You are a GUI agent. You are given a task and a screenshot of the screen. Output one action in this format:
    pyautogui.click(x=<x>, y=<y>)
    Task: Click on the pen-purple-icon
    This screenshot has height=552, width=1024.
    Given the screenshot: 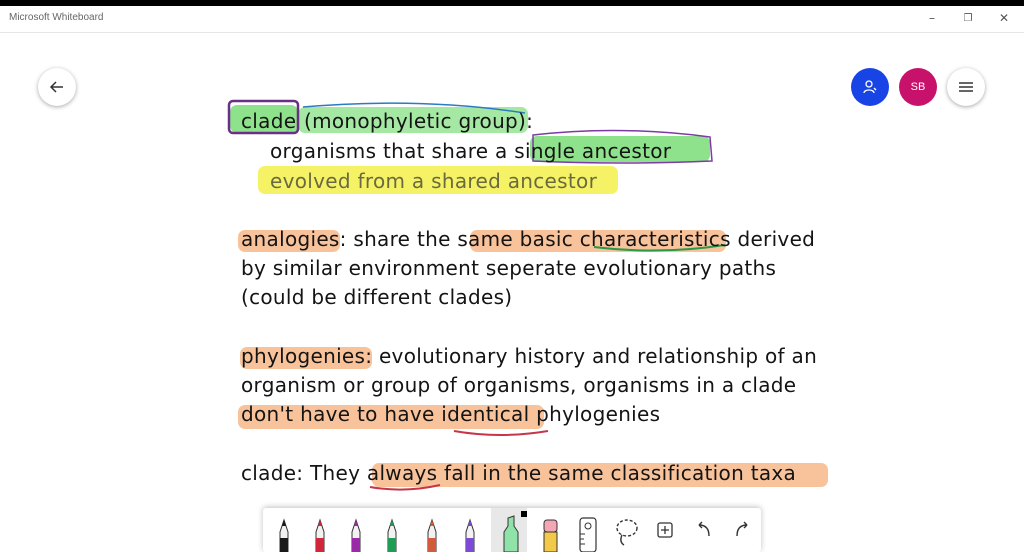 What is the action you would take?
    pyautogui.click(x=356, y=532)
    